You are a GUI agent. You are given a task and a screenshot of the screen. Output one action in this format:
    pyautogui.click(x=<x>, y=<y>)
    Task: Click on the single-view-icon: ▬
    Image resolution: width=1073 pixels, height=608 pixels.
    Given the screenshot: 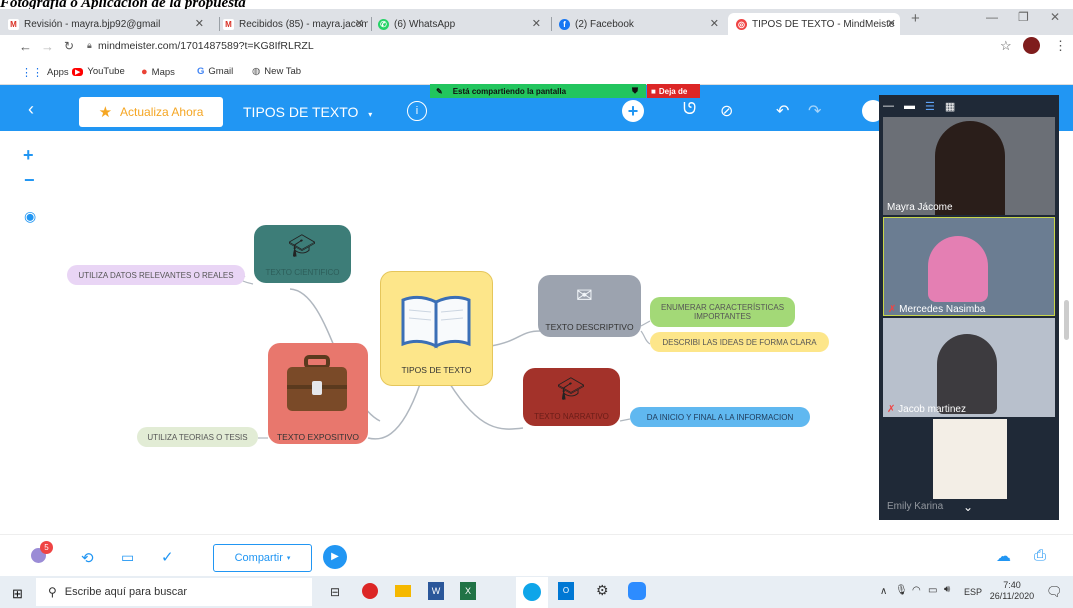 What is the action you would take?
    pyautogui.click(x=909, y=106)
    